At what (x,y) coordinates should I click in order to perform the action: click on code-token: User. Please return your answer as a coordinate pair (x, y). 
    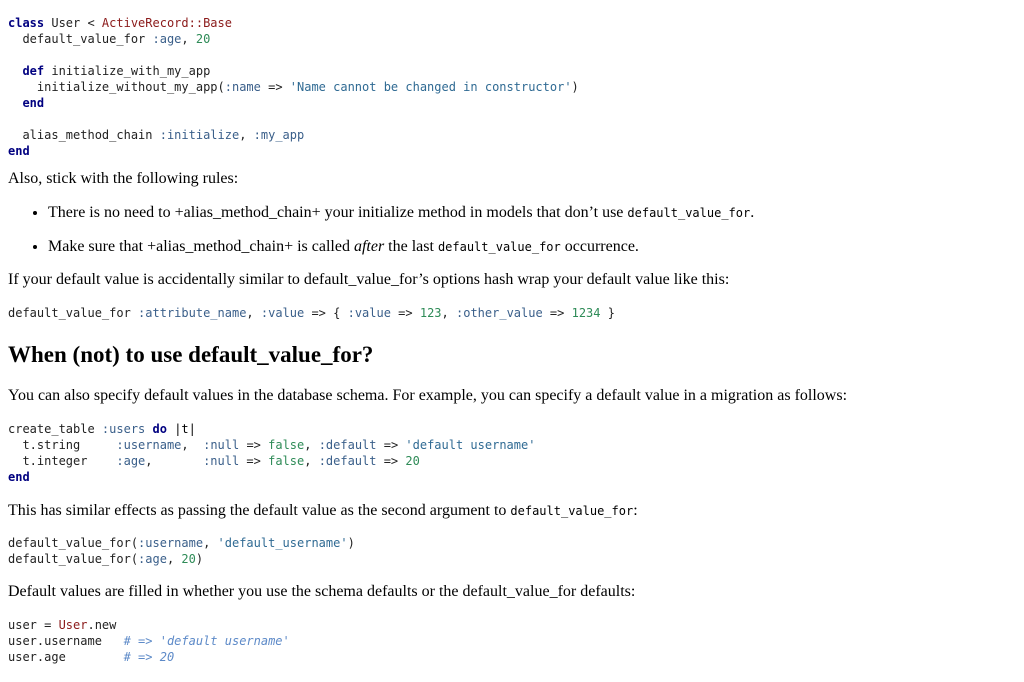
    Looking at the image, I should click on (73, 625).